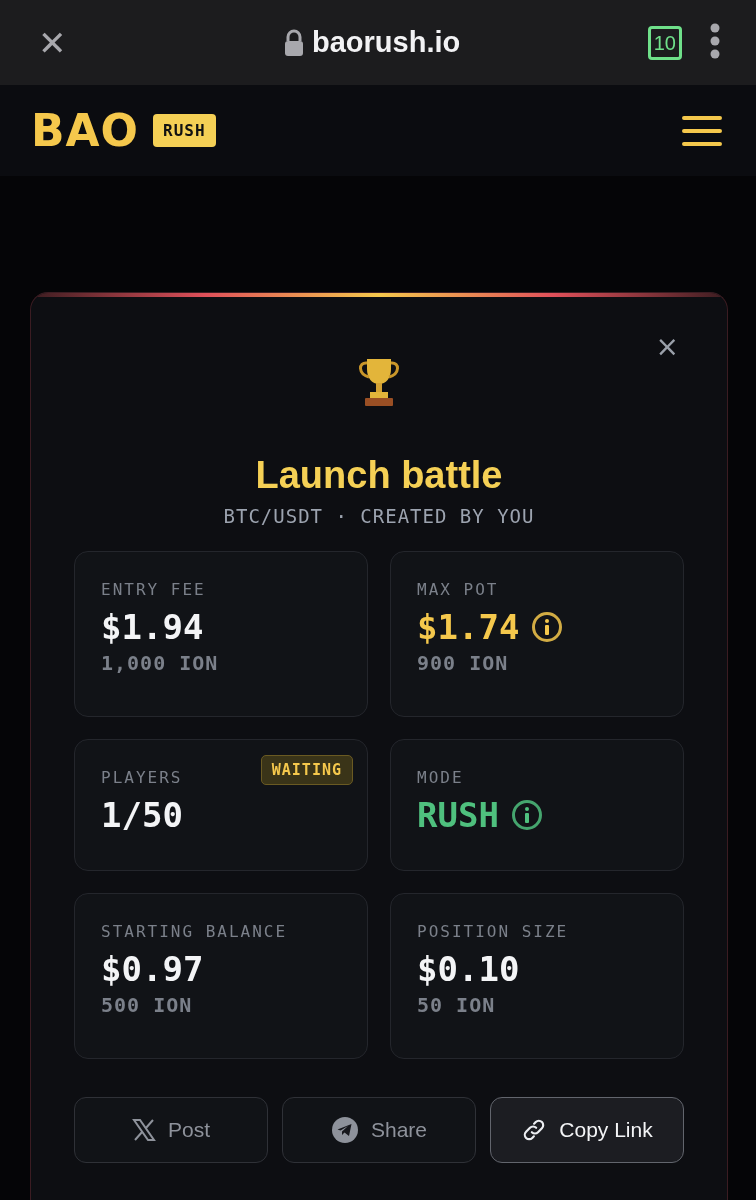 This screenshot has height=1200, width=756. Describe the element at coordinates (142, 815) in the screenshot. I see `stat-value: 1/50` at that location.